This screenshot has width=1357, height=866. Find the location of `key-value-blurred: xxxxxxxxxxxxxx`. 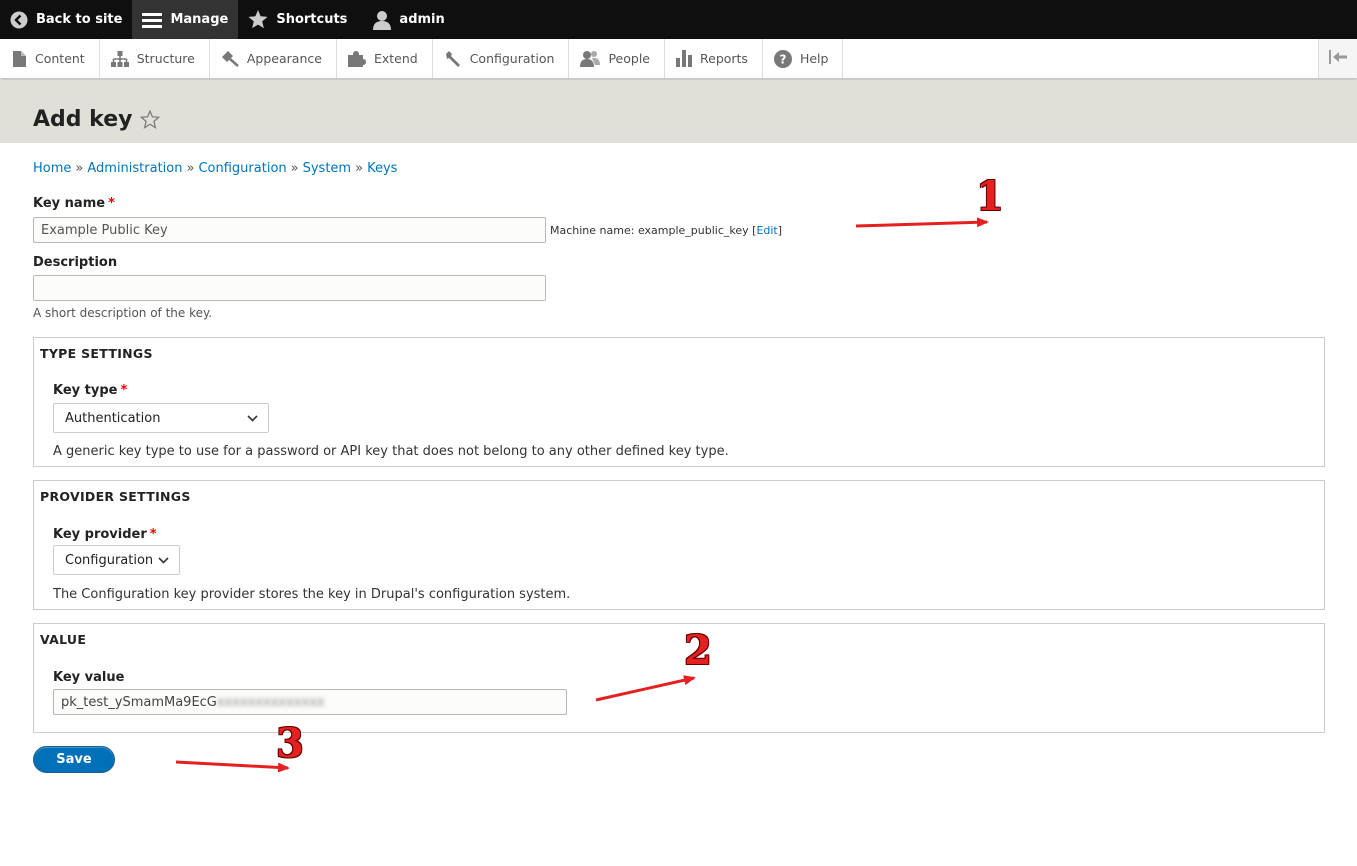

key-value-blurred: xxxxxxxxxxxxxx is located at coordinates (270, 702).